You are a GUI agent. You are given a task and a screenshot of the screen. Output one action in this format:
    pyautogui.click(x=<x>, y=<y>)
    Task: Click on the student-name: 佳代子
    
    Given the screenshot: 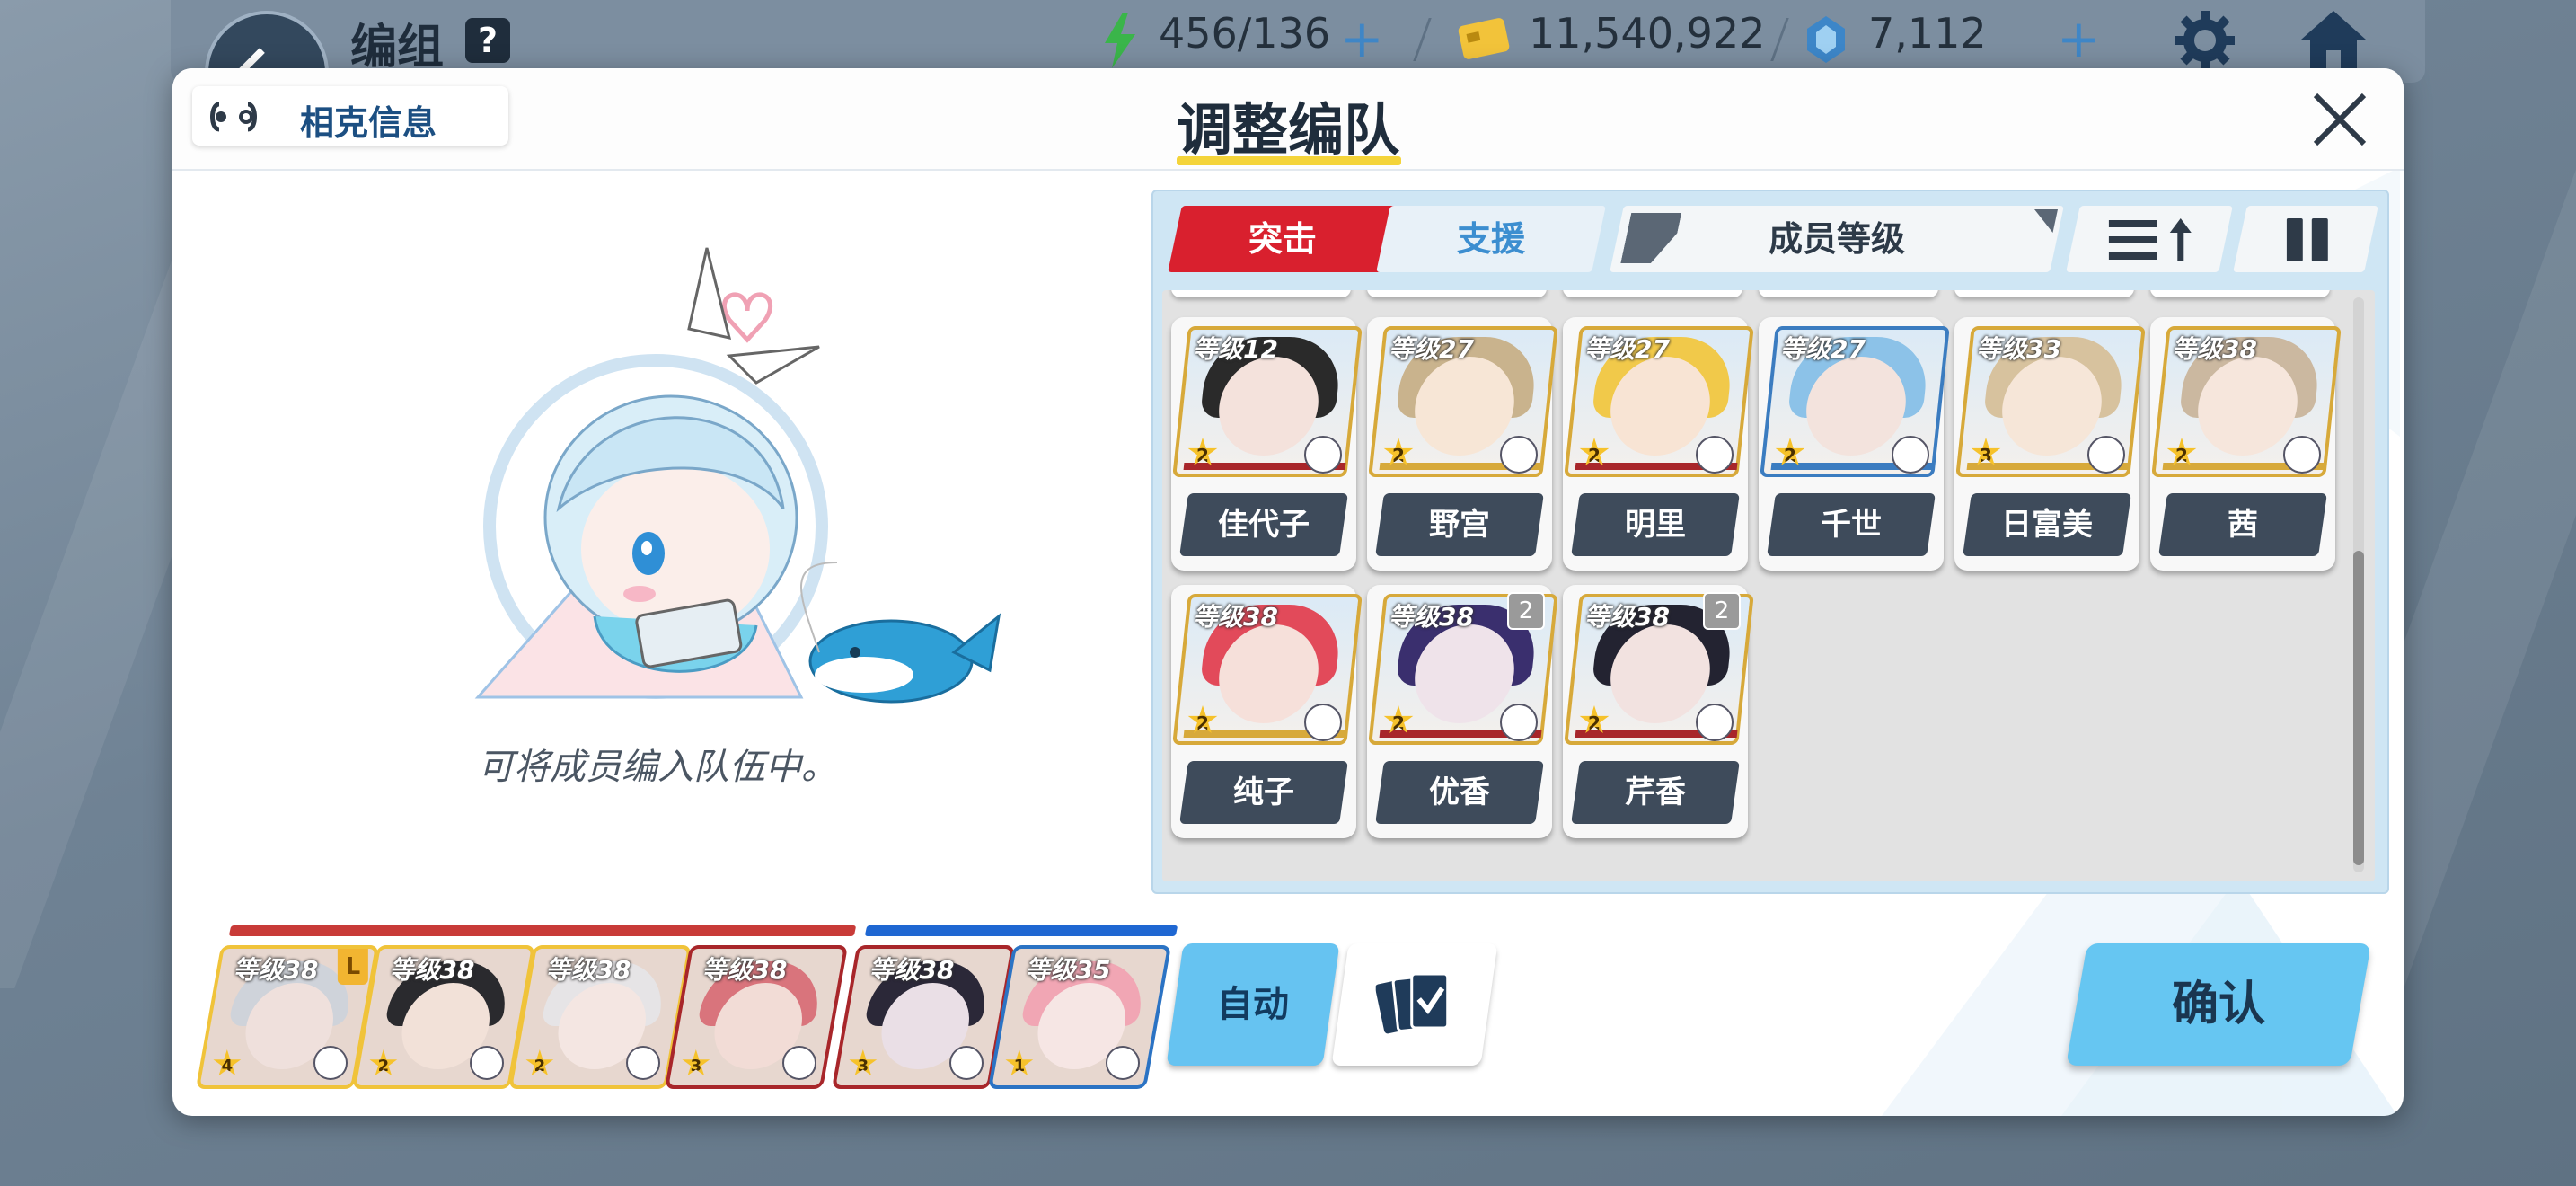 What is the action you would take?
    pyautogui.click(x=1264, y=525)
    